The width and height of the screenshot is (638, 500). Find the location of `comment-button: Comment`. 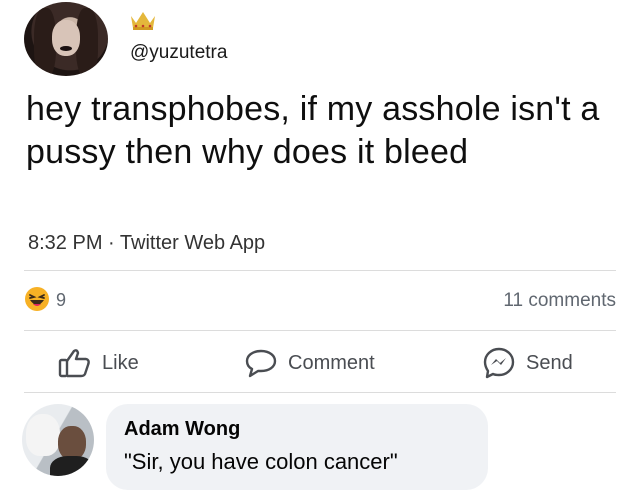

comment-button: Comment is located at coordinates (309, 363).